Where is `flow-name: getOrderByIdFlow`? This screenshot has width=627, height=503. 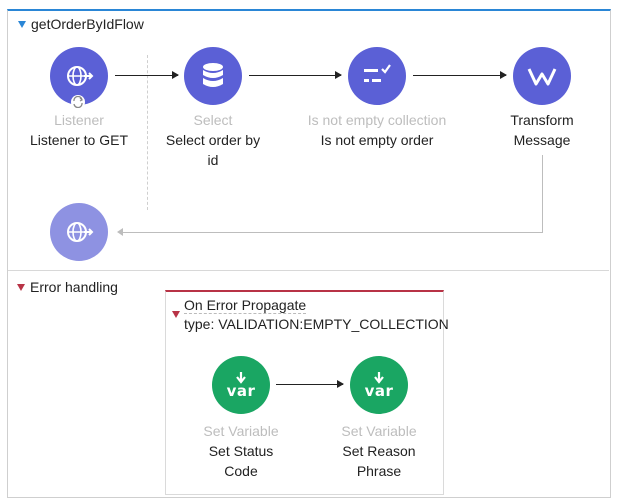
flow-name: getOrderByIdFlow is located at coordinates (87, 24).